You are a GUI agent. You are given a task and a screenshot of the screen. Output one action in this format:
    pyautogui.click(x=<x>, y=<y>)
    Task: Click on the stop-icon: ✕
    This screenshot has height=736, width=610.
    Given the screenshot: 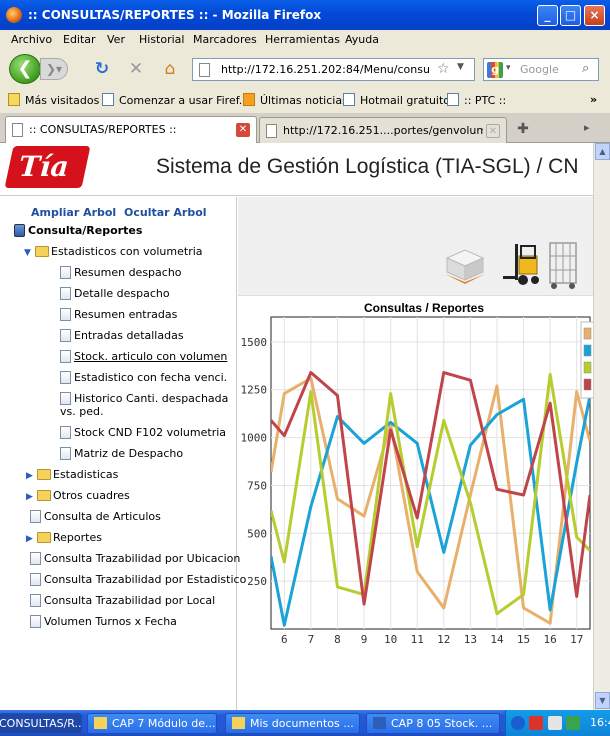 What is the action you would take?
    pyautogui.click(x=136, y=69)
    